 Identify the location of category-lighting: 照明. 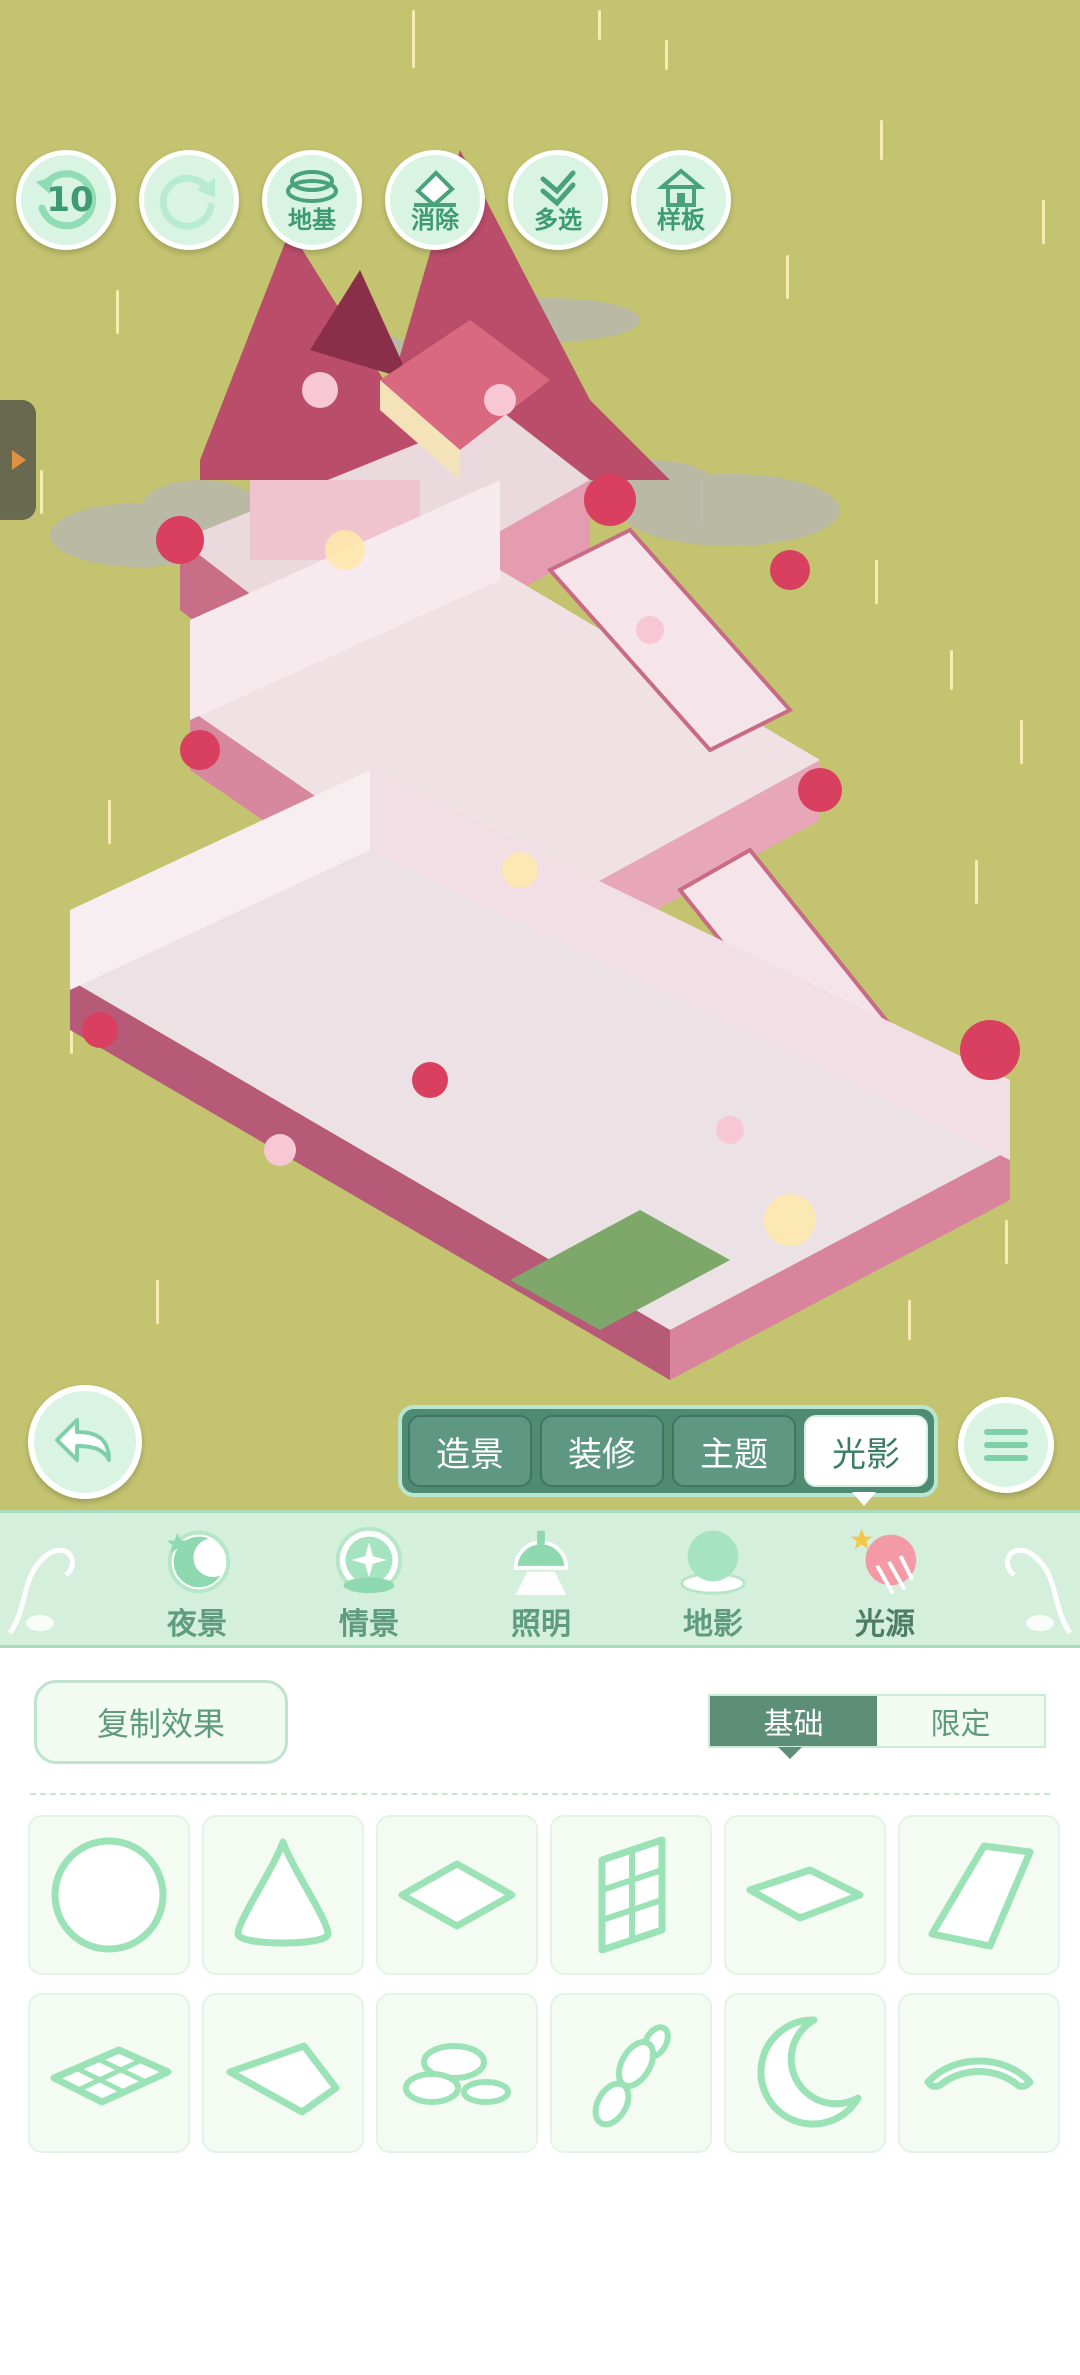
(541, 1583).